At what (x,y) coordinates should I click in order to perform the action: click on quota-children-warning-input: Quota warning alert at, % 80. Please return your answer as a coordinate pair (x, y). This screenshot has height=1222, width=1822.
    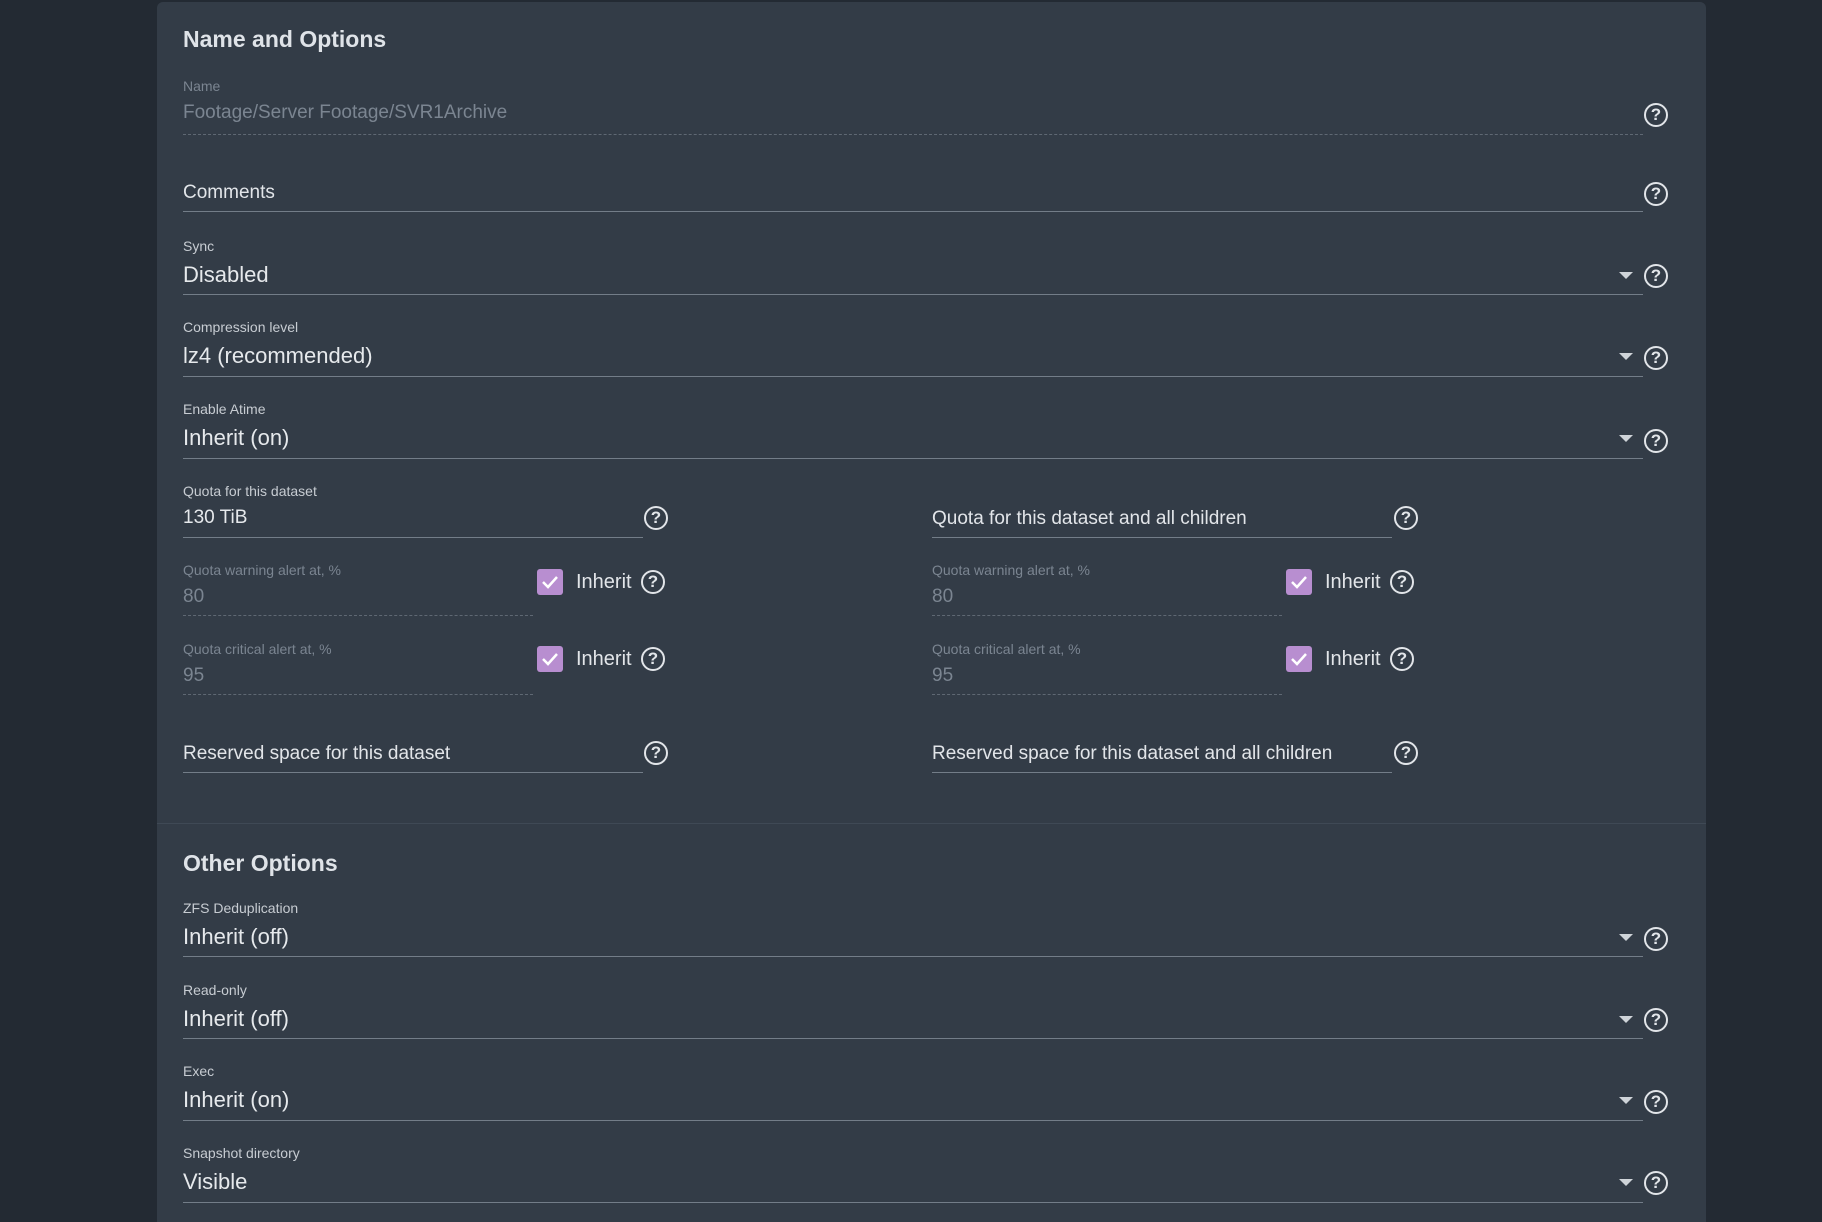
    Looking at the image, I should click on (1107, 590).